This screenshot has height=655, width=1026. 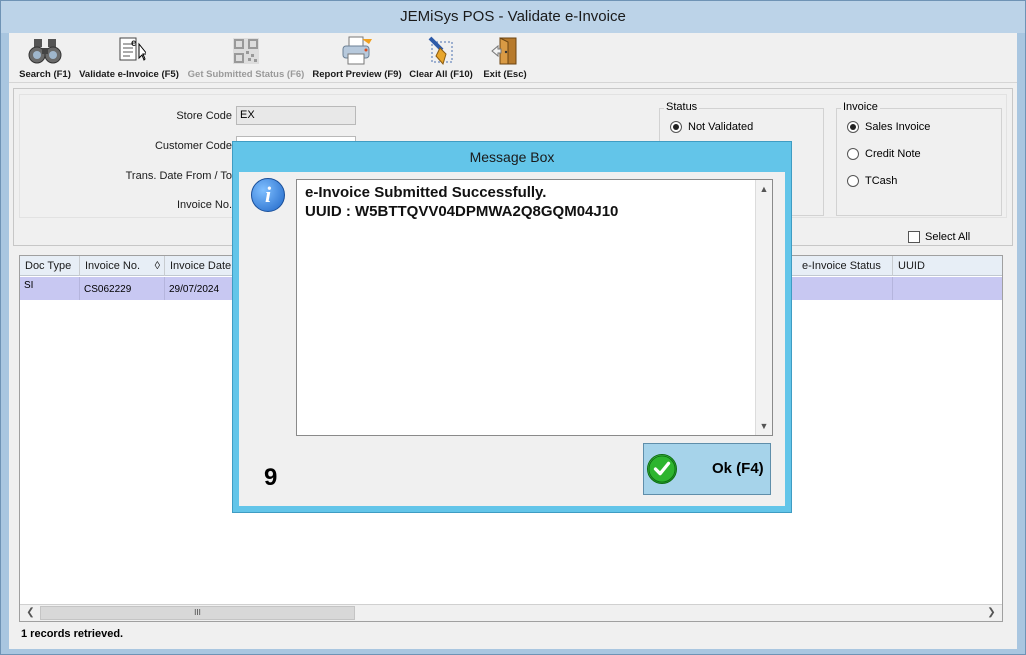 I want to click on qr-code-icon, so click(x=246, y=51).